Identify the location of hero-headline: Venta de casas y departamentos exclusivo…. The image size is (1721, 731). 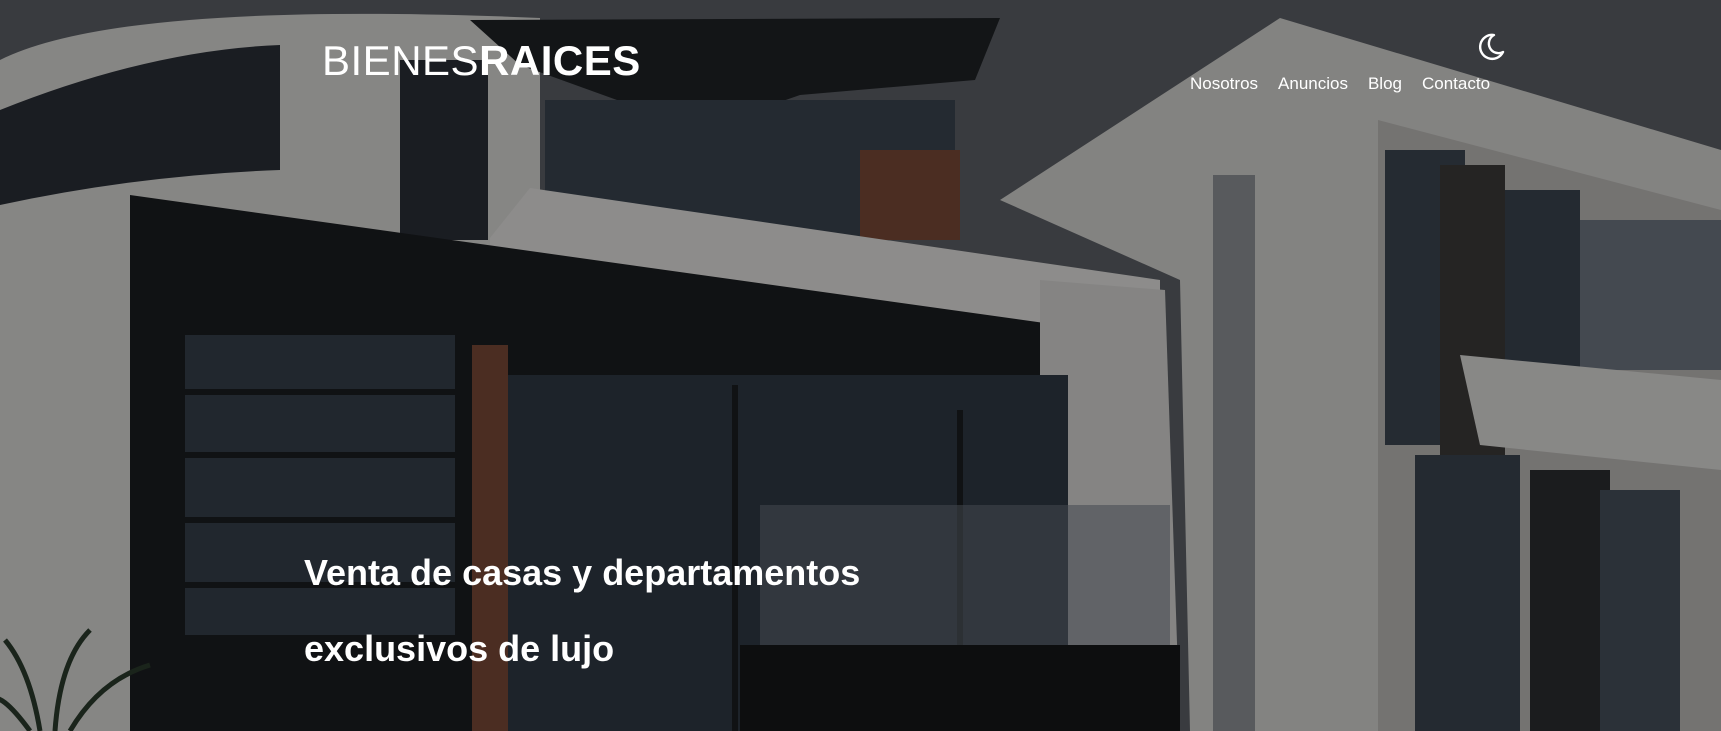
(582, 610).